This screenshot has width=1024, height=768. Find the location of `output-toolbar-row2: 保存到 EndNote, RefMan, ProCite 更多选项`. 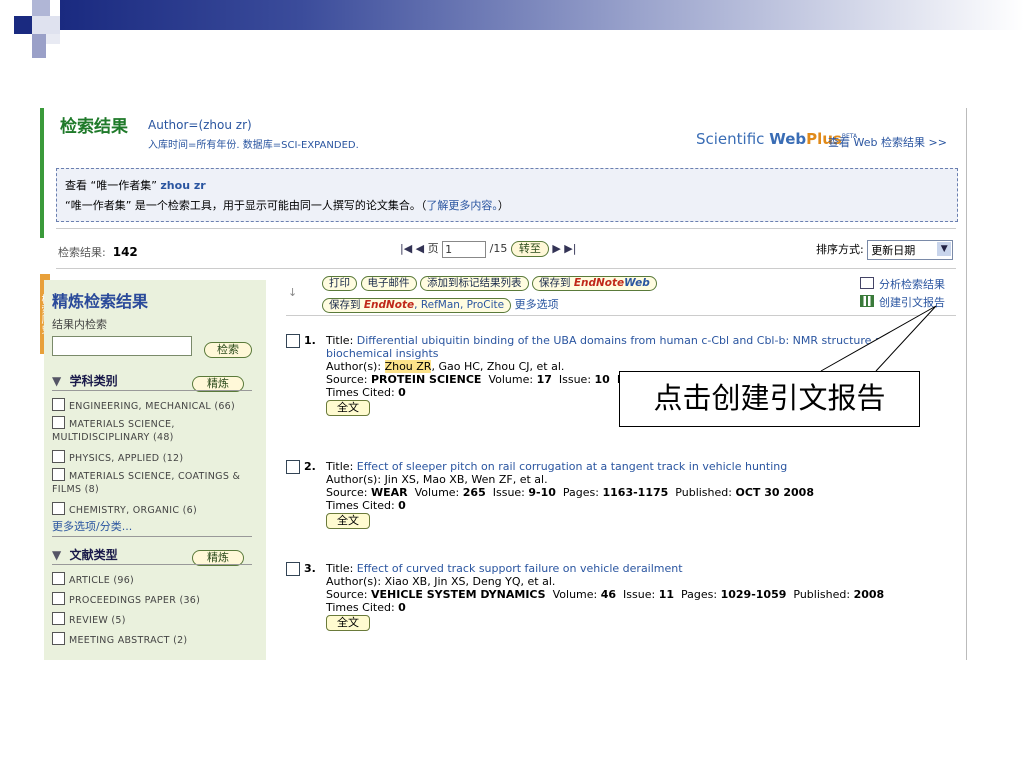

output-toolbar-row2: 保存到 EndNote, RefMan, ProCite 更多选项 is located at coordinates (440, 304).